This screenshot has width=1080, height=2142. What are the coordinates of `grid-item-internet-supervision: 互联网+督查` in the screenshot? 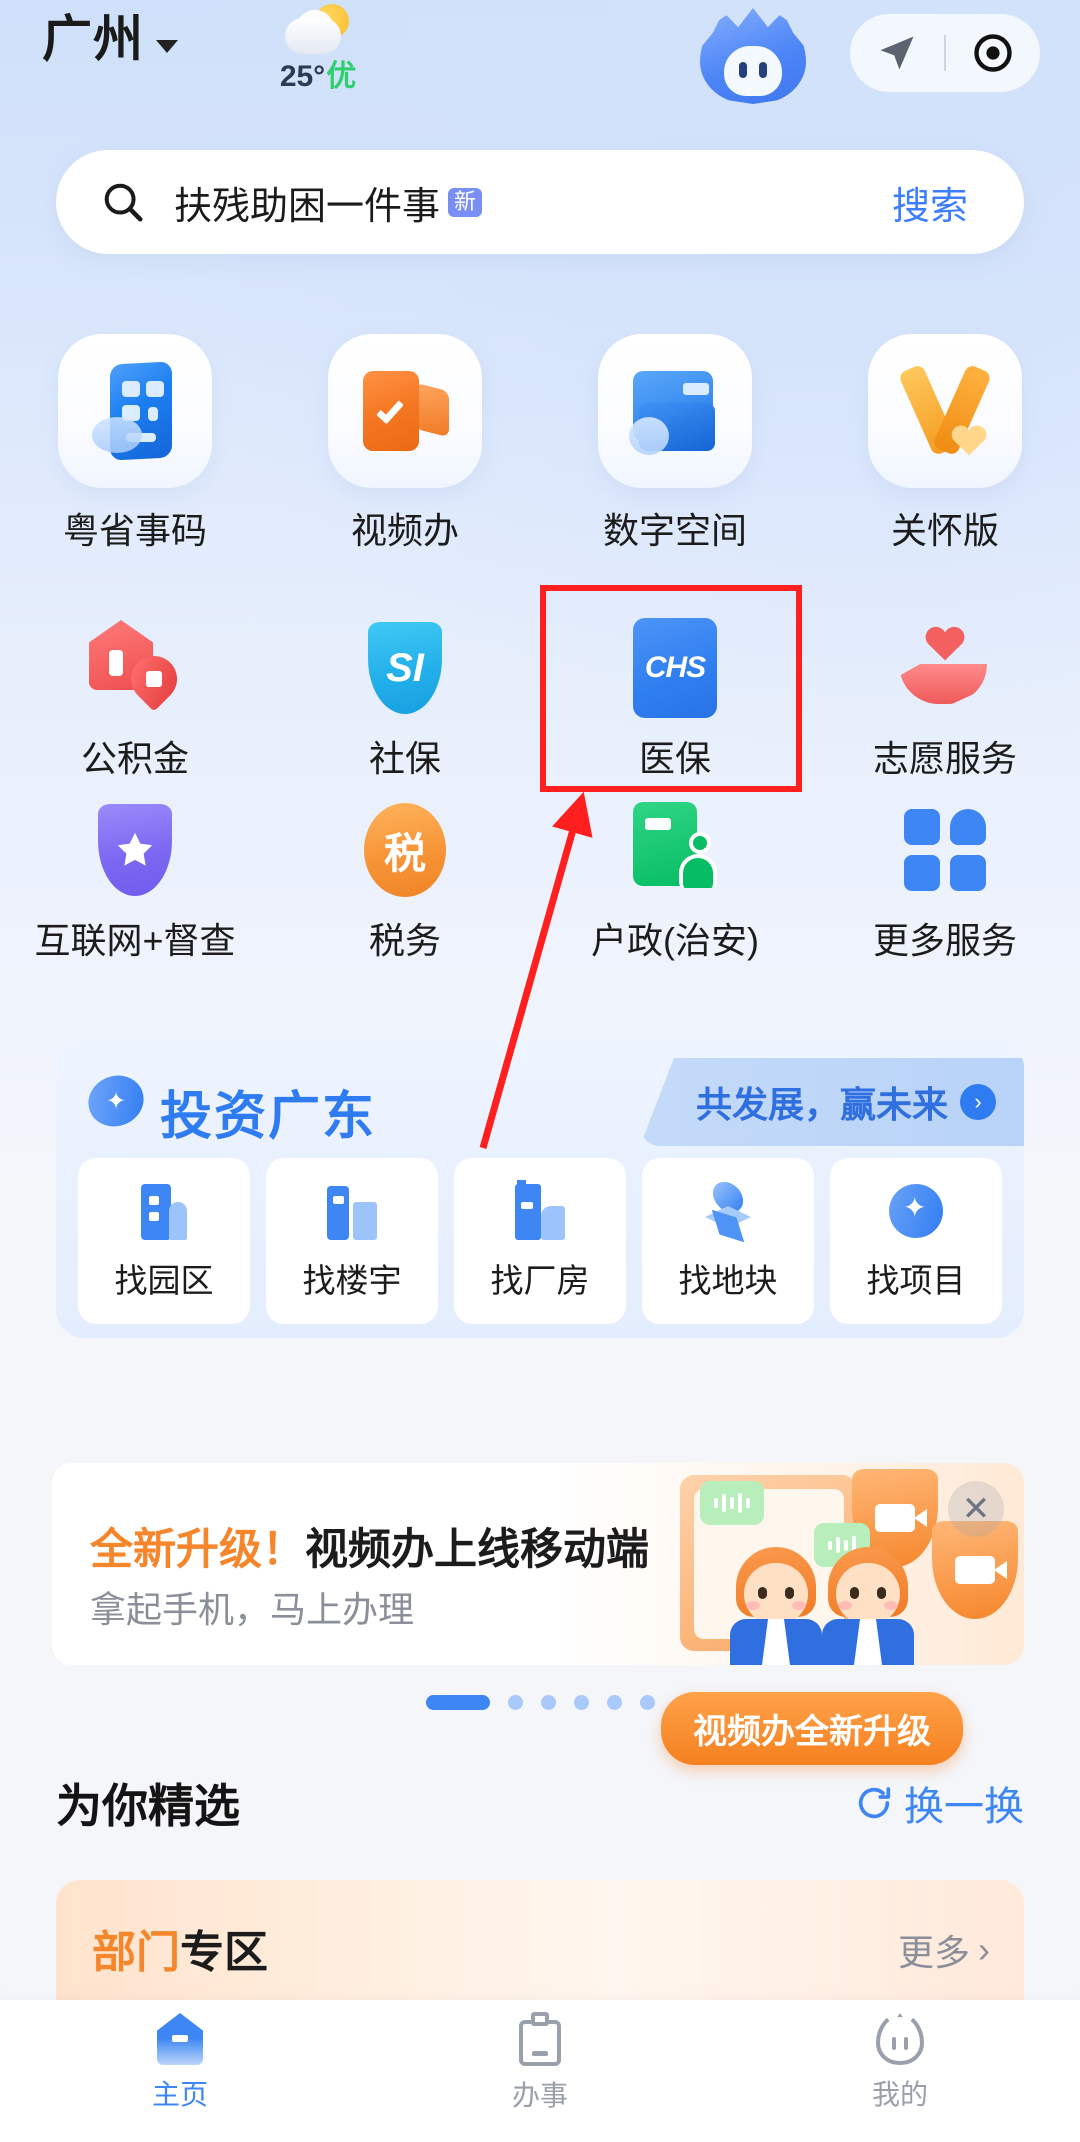 It's located at (135, 873).